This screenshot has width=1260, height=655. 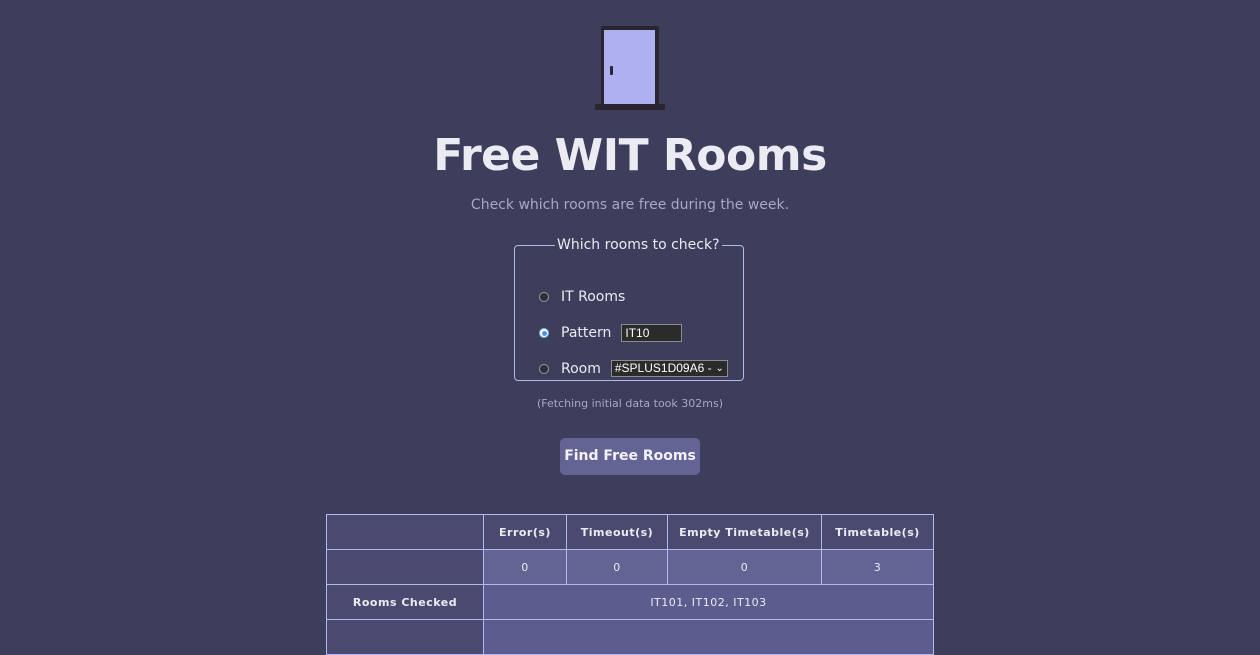 What do you see at coordinates (630, 456) in the screenshot?
I see `find-free-rooms-button: Find Free Rooms` at bounding box center [630, 456].